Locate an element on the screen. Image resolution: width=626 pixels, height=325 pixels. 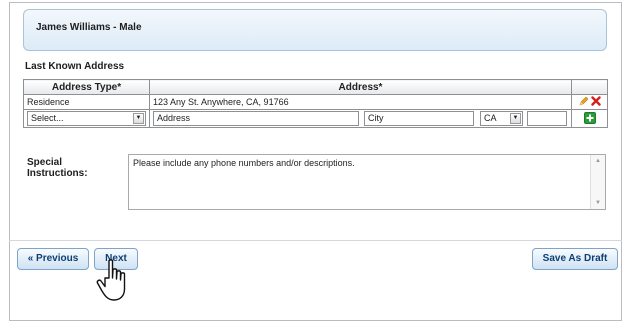
address-type-select: Select... ▼ is located at coordinates (86, 118).